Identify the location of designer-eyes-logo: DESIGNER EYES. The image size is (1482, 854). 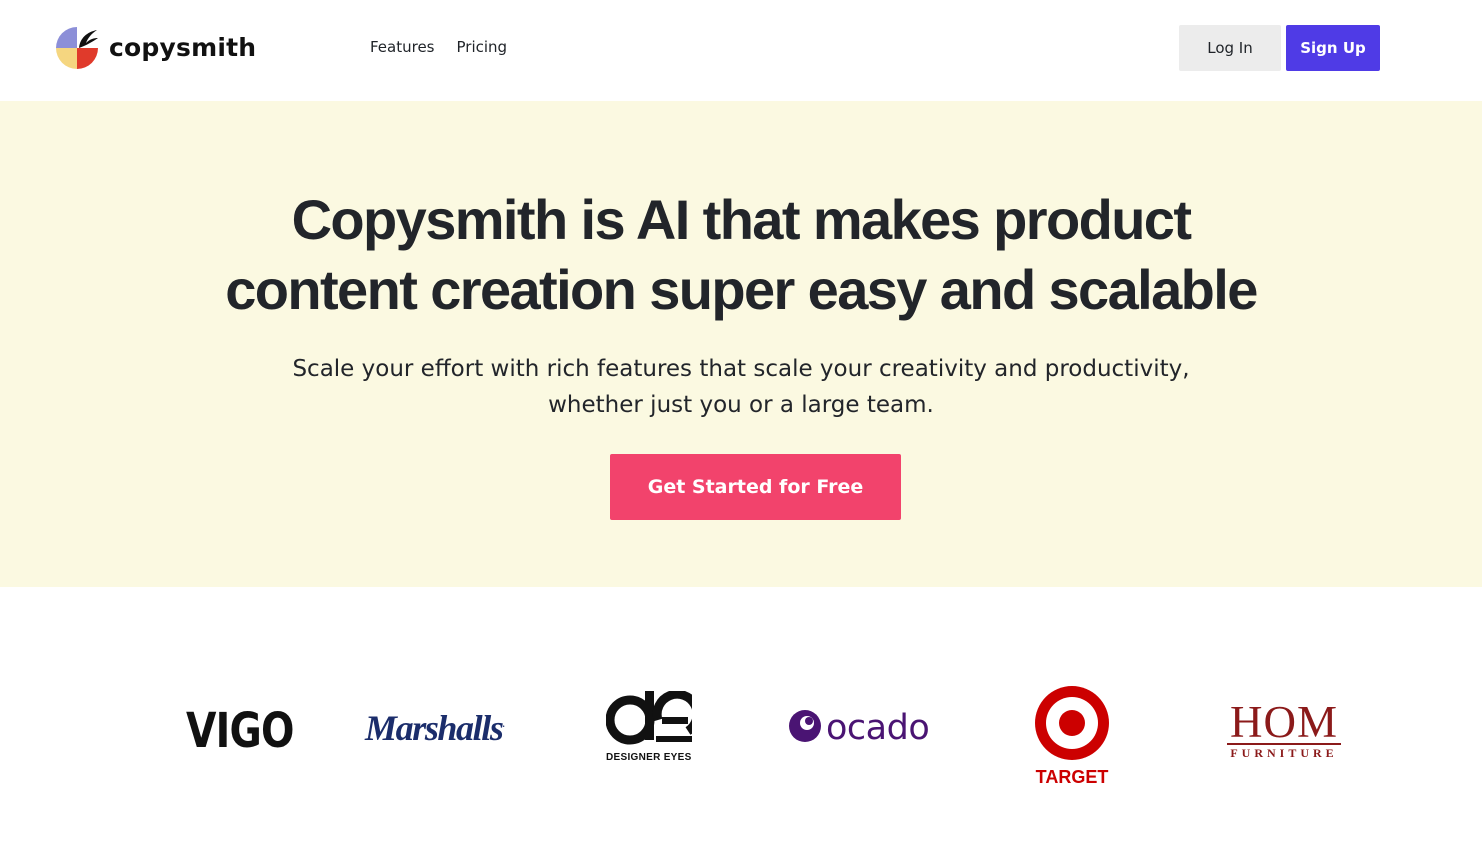
(653, 726).